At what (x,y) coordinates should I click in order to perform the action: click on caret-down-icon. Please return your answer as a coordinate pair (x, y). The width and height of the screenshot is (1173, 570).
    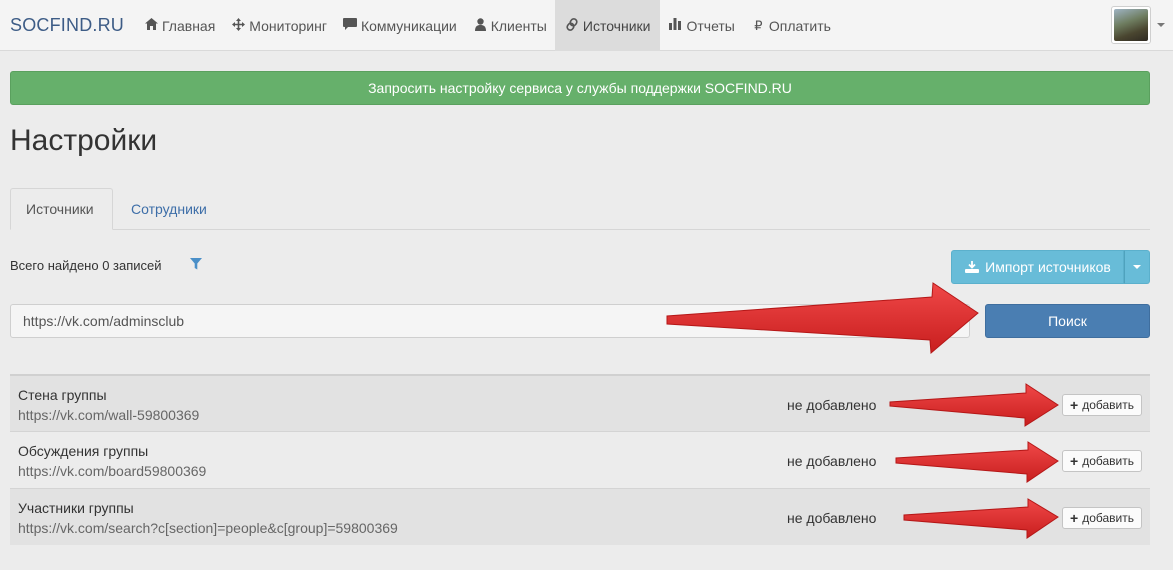
    Looking at the image, I should click on (1137, 267).